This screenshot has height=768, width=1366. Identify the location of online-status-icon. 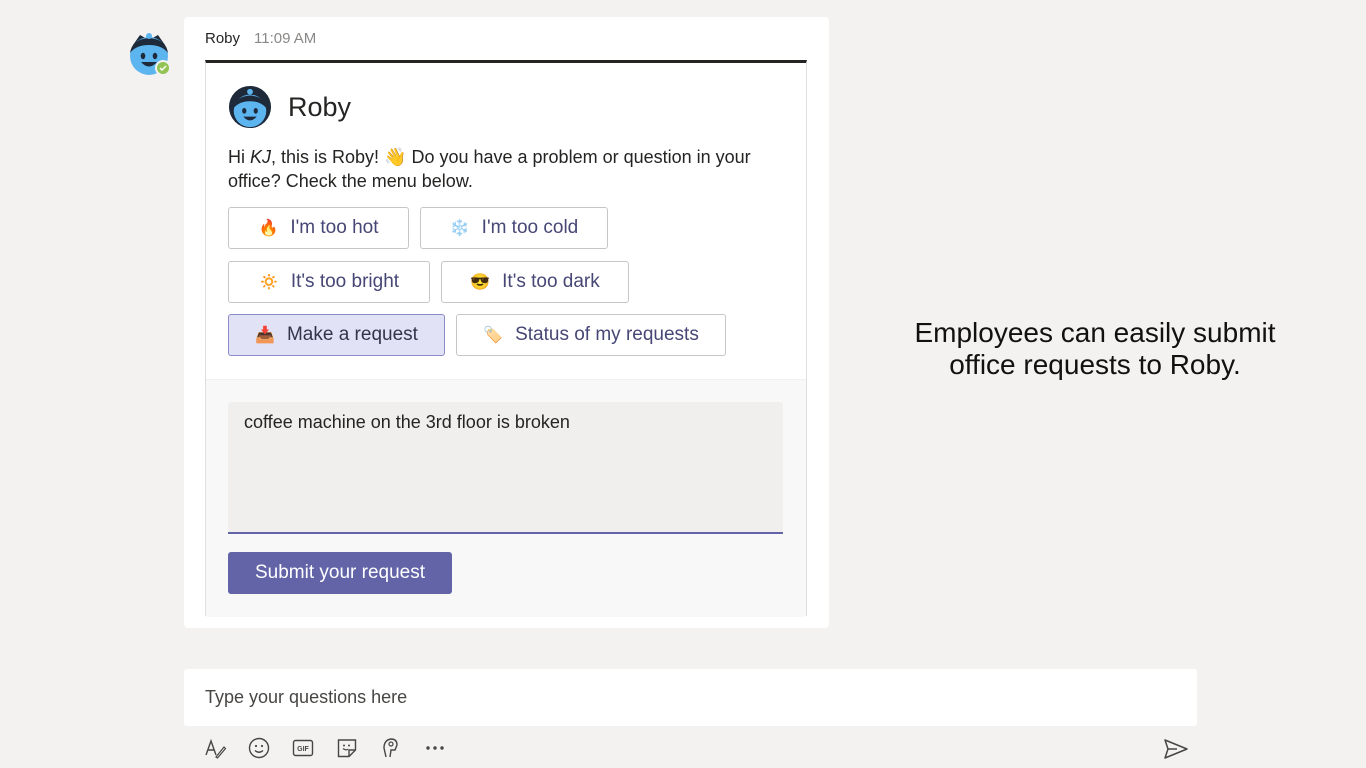
(163, 68).